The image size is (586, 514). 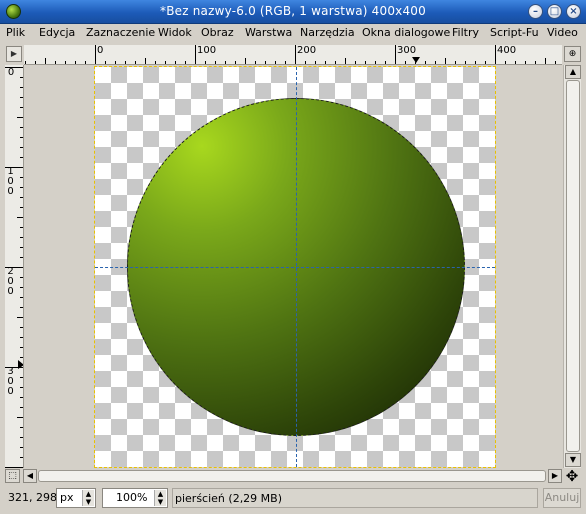 What do you see at coordinates (573, 72) in the screenshot?
I see `scroll-up-icon: ▲` at bounding box center [573, 72].